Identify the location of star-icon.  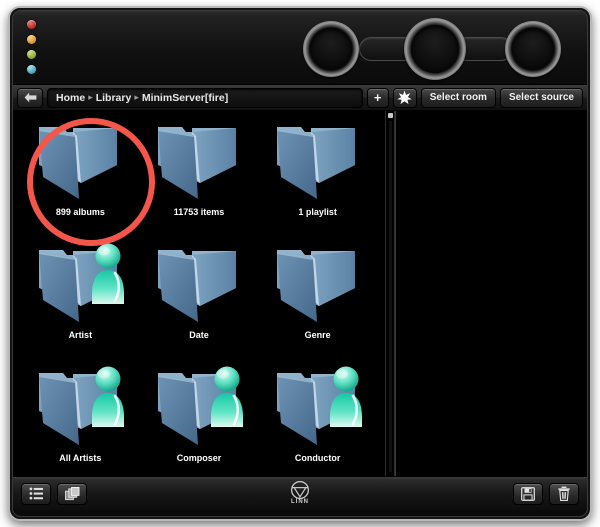
(405, 97).